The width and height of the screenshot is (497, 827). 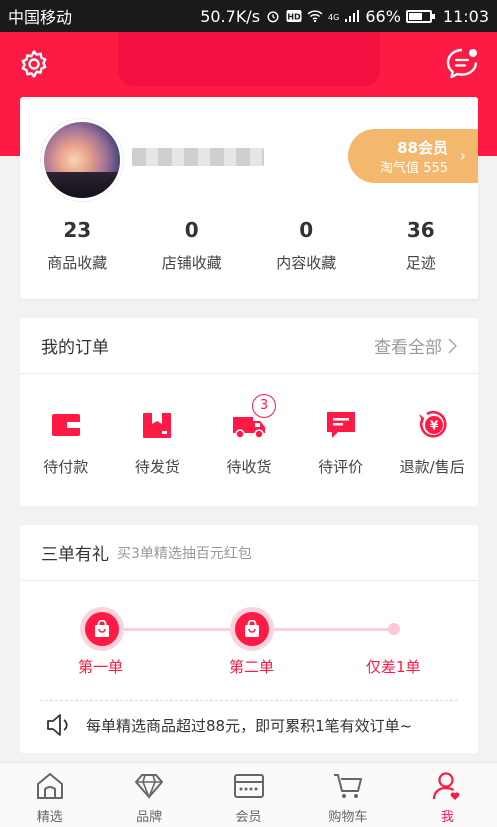 What do you see at coordinates (77, 244) in the screenshot?
I see `stat-favorite-products: 23 商品收藏` at bounding box center [77, 244].